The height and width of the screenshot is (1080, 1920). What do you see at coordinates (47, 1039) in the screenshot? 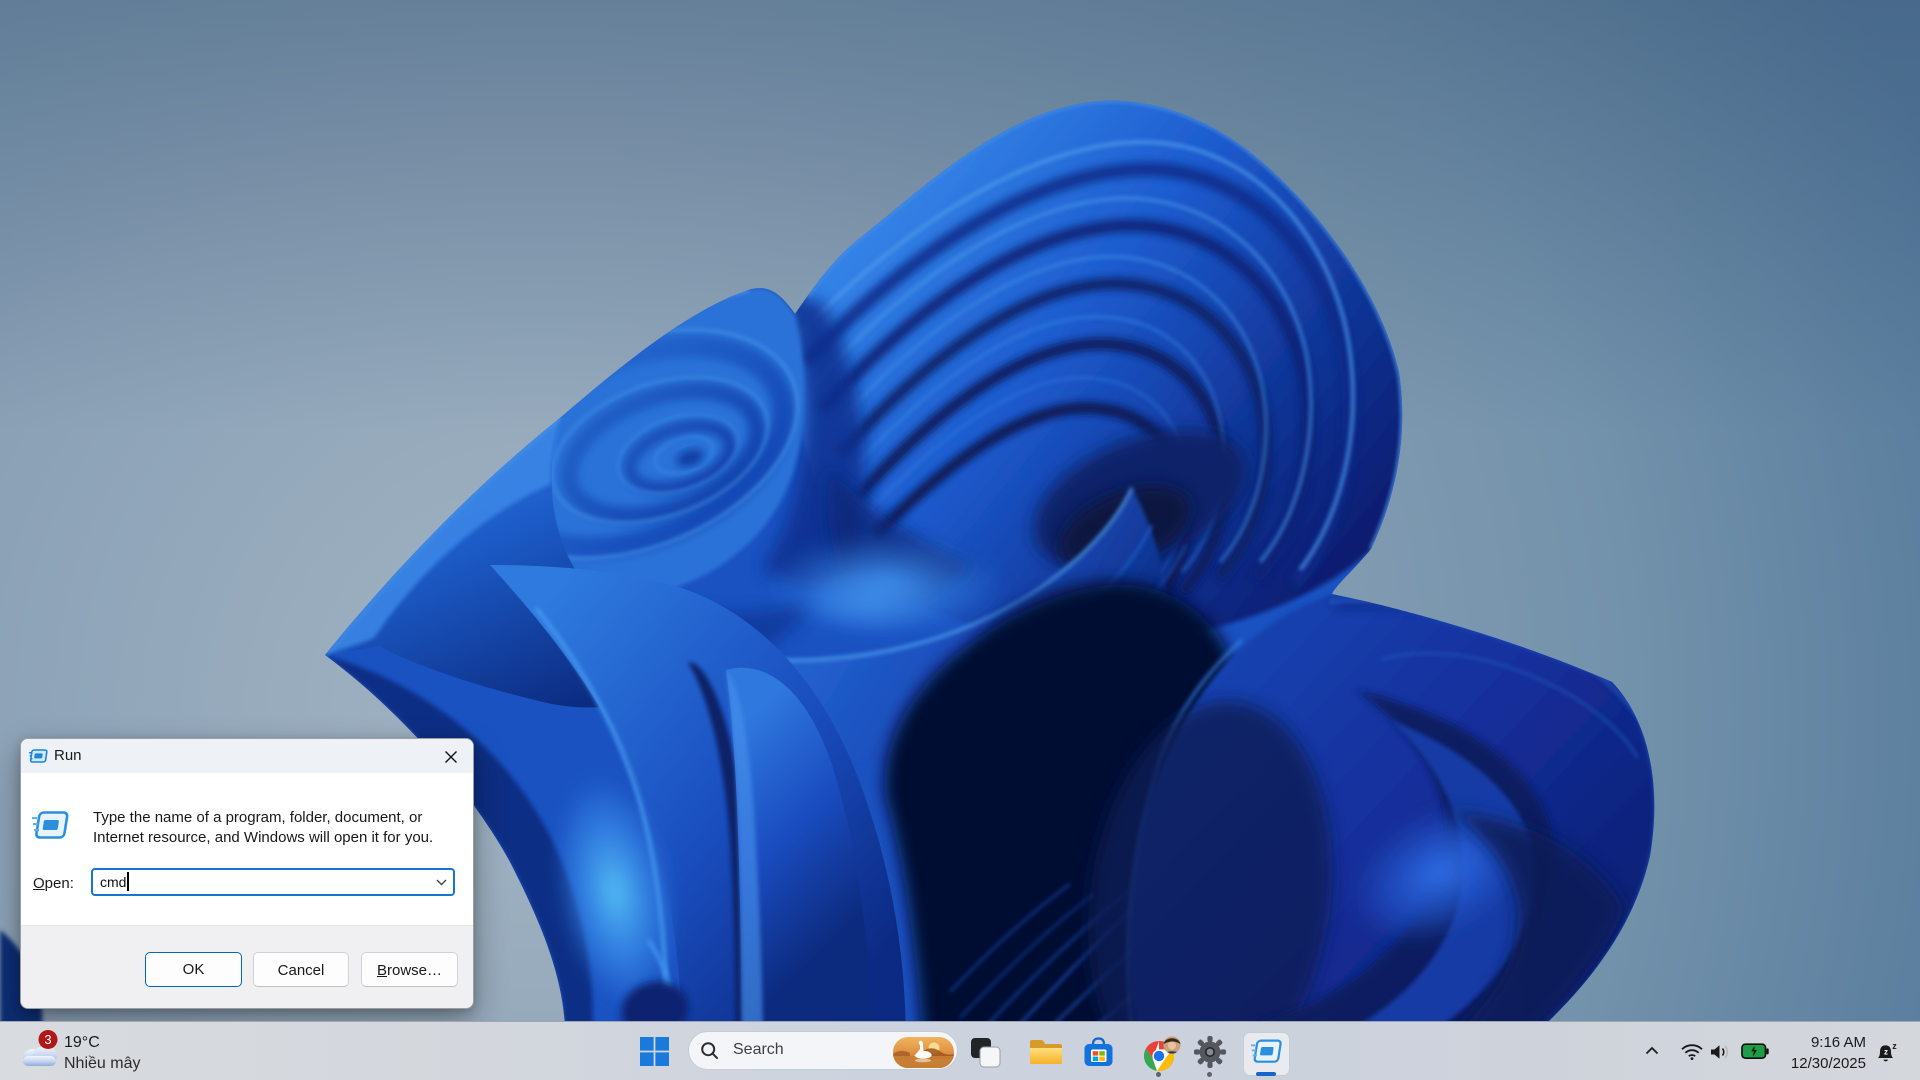
I see `svg-text: 3` at bounding box center [47, 1039].